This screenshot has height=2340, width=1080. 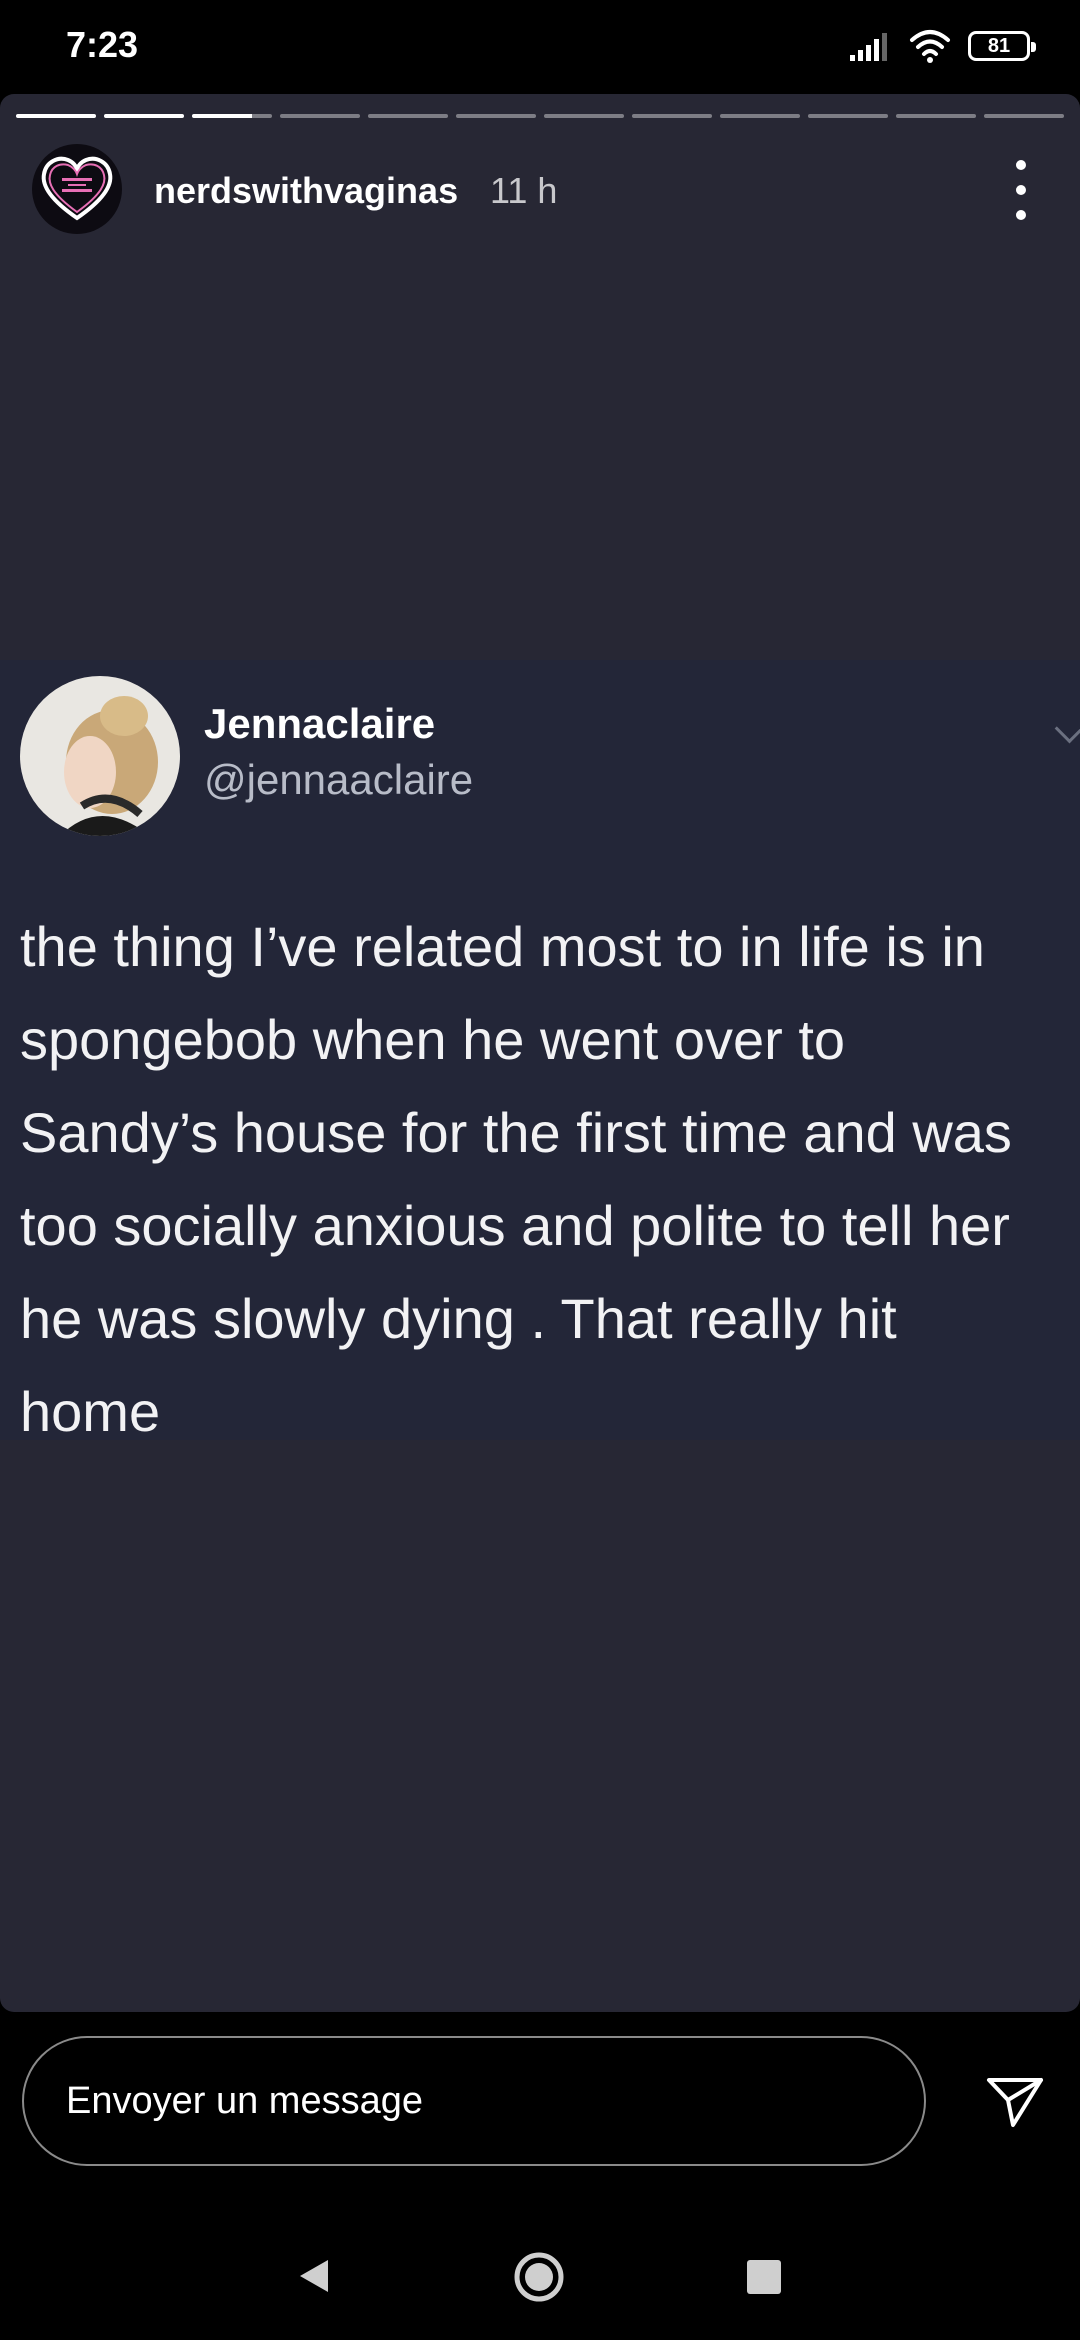 I want to click on tweet-line: he was slowly dying . That really hit, so click(x=458, y=1318).